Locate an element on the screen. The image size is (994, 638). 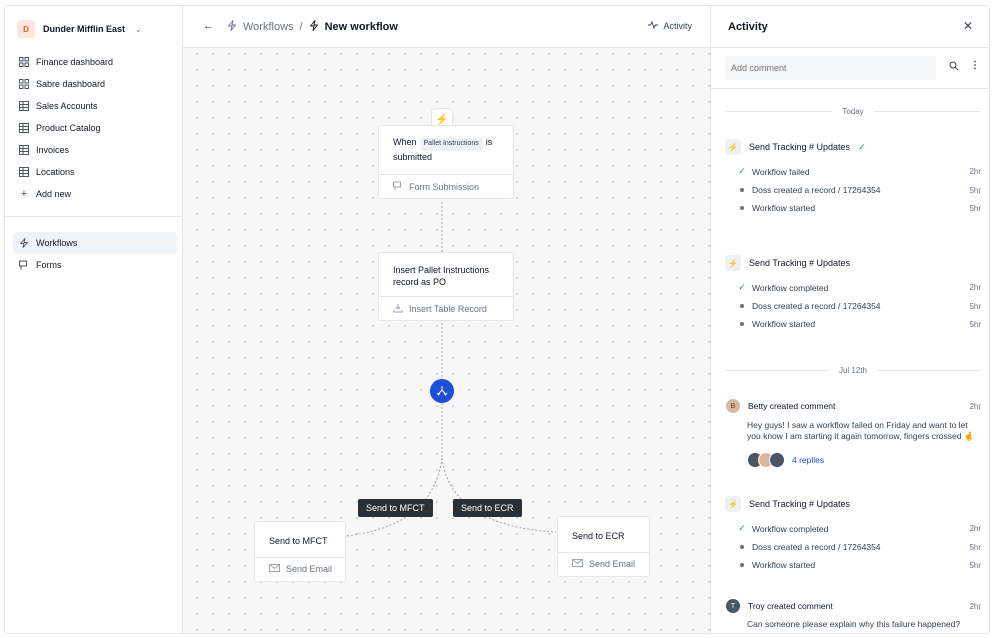
event-text: Workflow completed is located at coordinates (790, 287).